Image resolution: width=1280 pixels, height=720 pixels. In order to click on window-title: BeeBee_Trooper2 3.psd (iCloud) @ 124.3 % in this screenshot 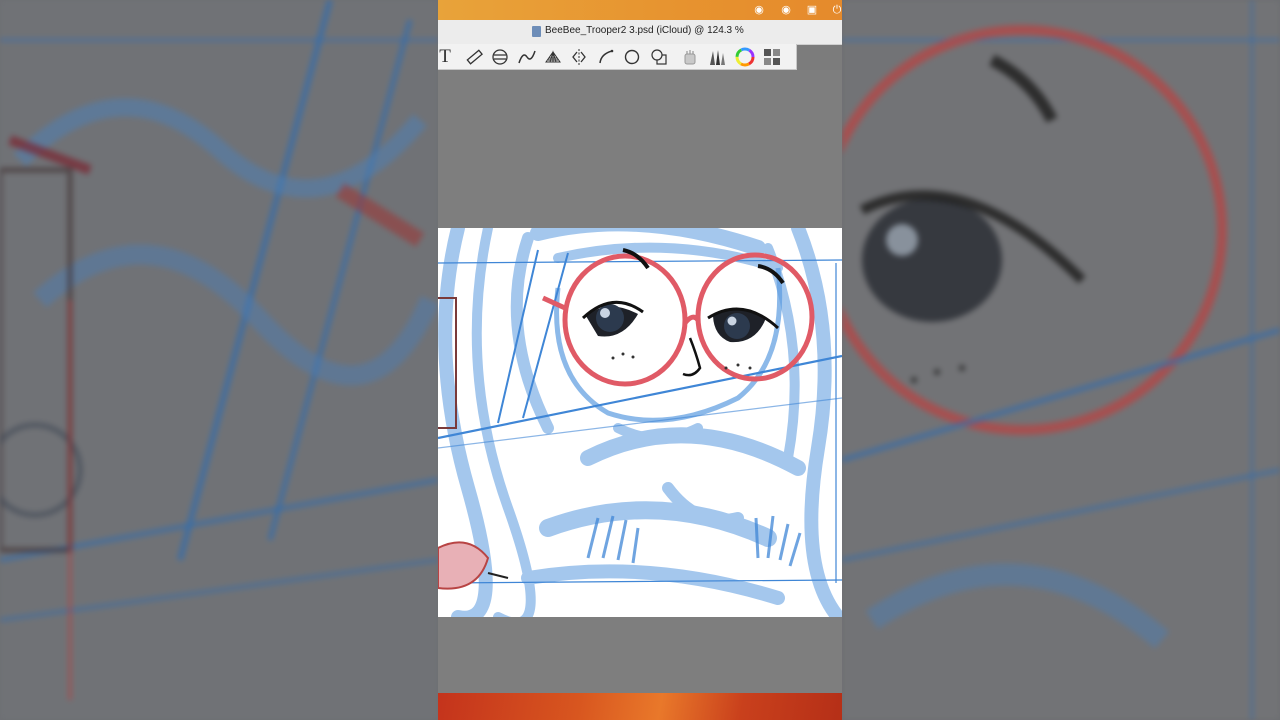, I will do `click(644, 30)`.